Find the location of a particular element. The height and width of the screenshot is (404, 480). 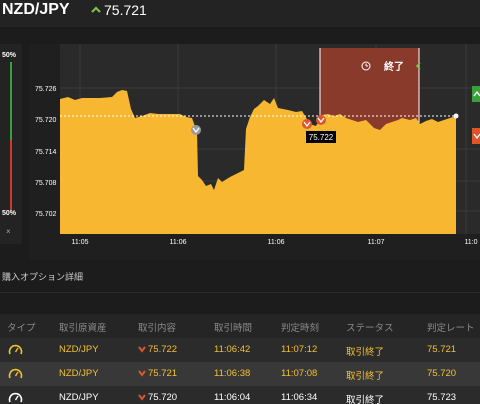

header-rate: 判定レート is located at coordinates (451, 328).